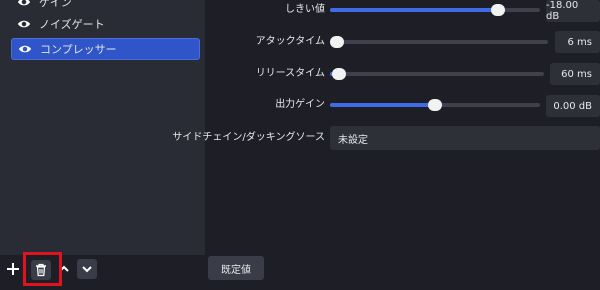 The width and height of the screenshot is (600, 290). I want to click on move-down-button, so click(87, 269).